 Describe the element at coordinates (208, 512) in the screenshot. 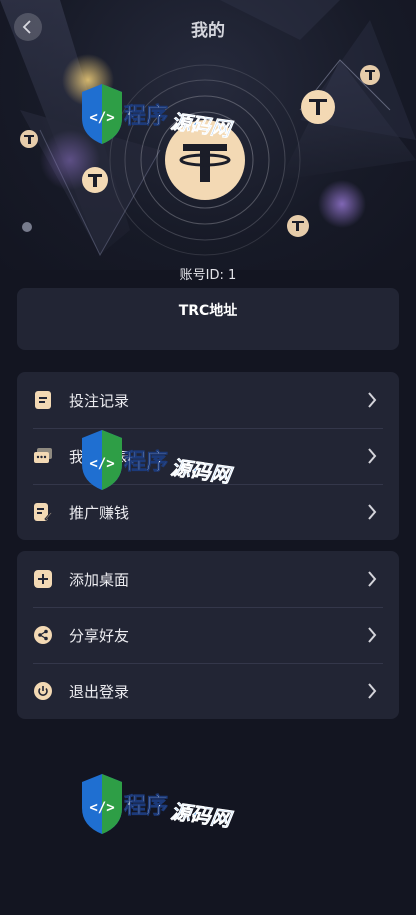

I see `menu-item-promote-earn: 推广赚钱` at that location.